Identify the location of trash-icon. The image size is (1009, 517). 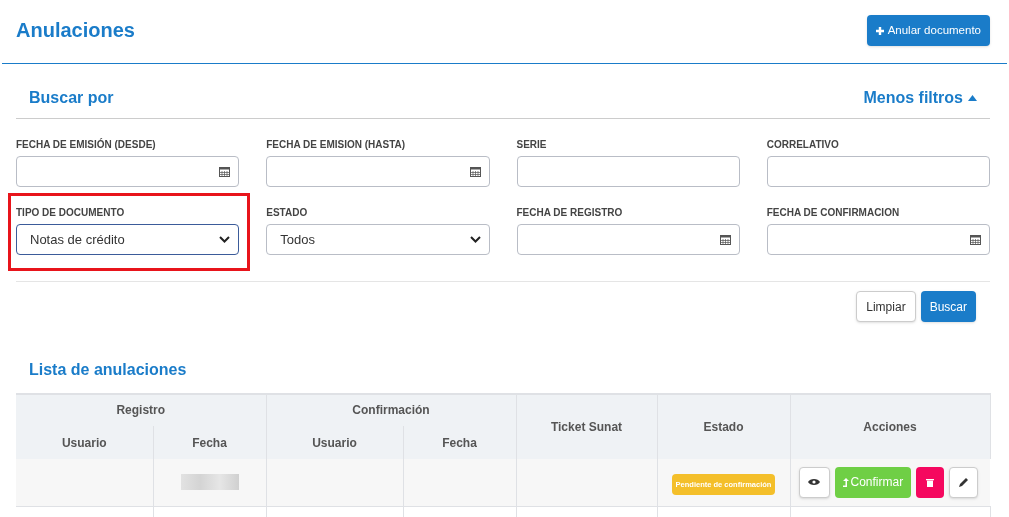
(930, 482).